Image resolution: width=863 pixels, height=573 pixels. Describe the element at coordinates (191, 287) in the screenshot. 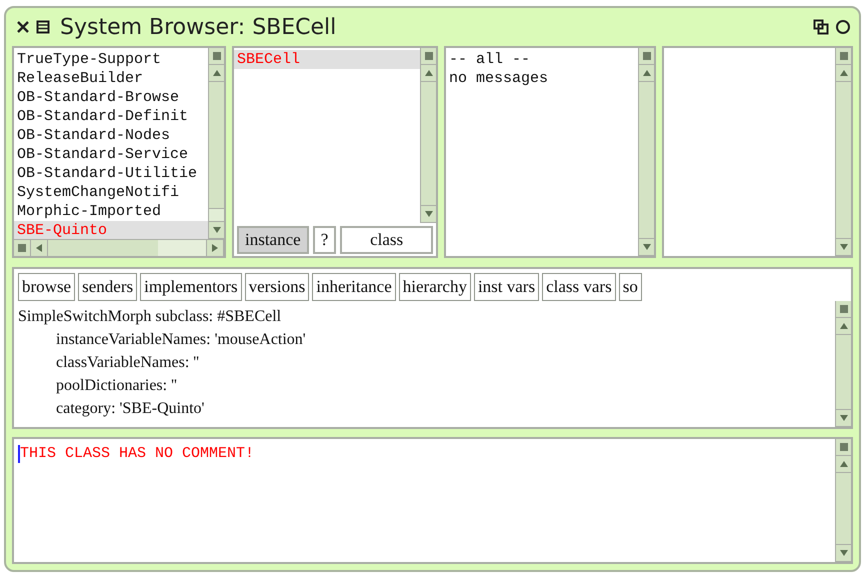

I see `toolbar-button: implementors` at that location.